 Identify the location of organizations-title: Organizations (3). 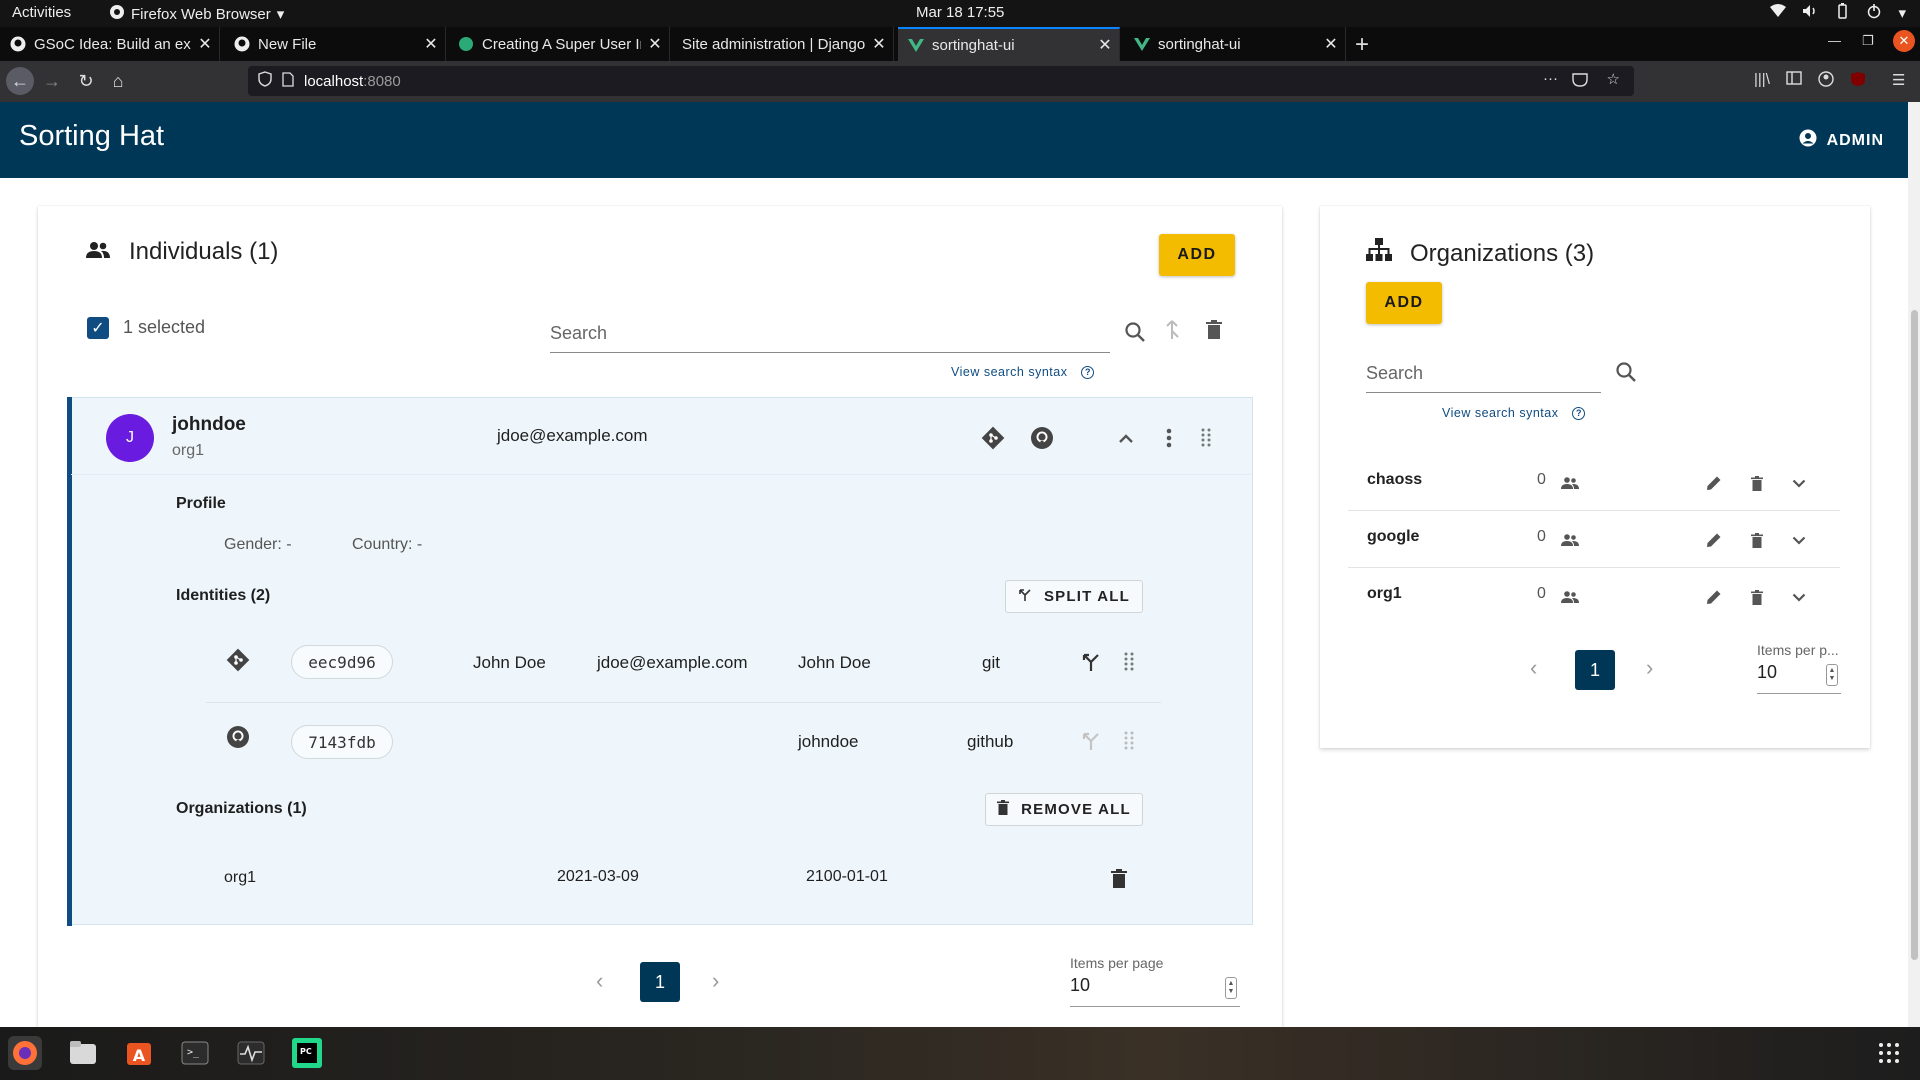
(1502, 253).